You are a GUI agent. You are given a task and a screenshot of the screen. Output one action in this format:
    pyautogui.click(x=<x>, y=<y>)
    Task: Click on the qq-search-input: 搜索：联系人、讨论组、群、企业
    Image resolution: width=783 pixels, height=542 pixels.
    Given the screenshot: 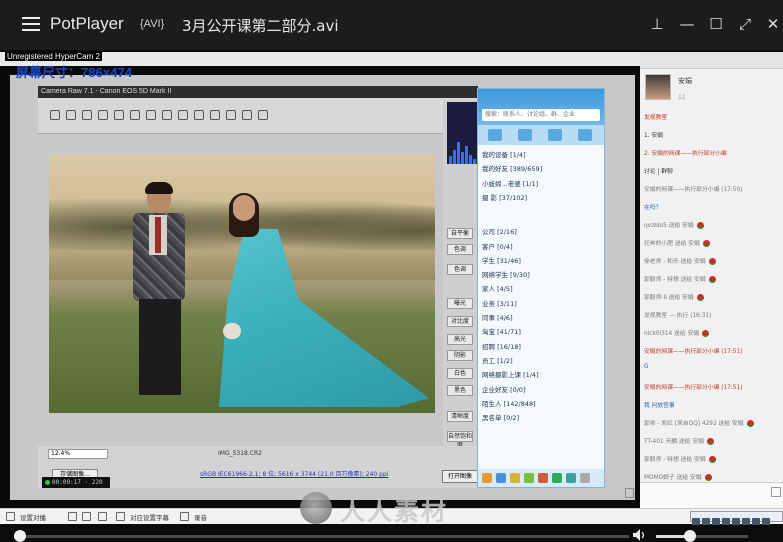 What is the action you would take?
    pyautogui.click(x=541, y=115)
    